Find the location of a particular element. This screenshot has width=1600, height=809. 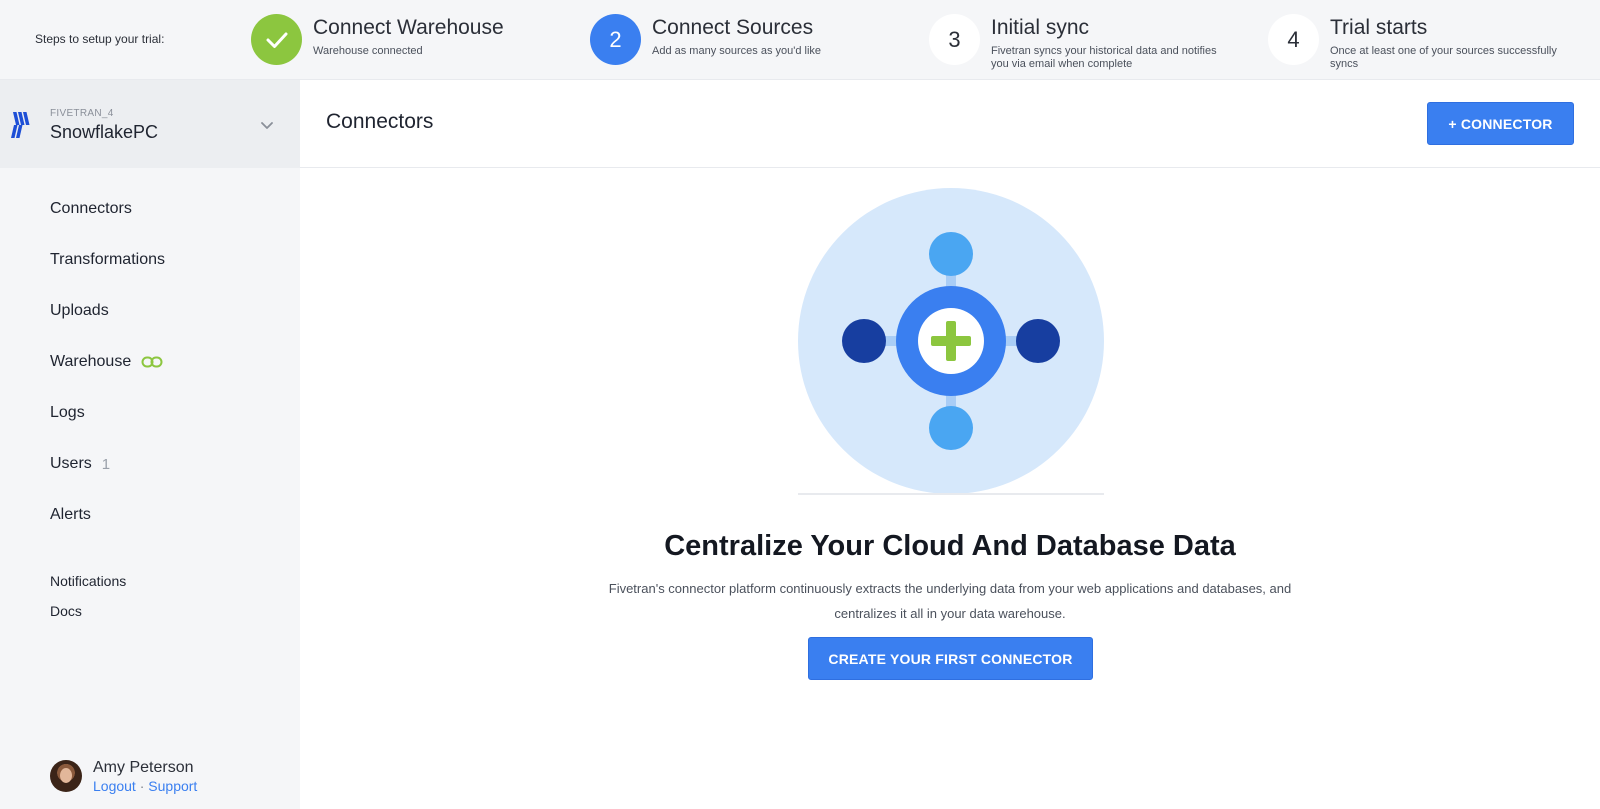

step-description: Warehouse connected is located at coordinates (368, 51).